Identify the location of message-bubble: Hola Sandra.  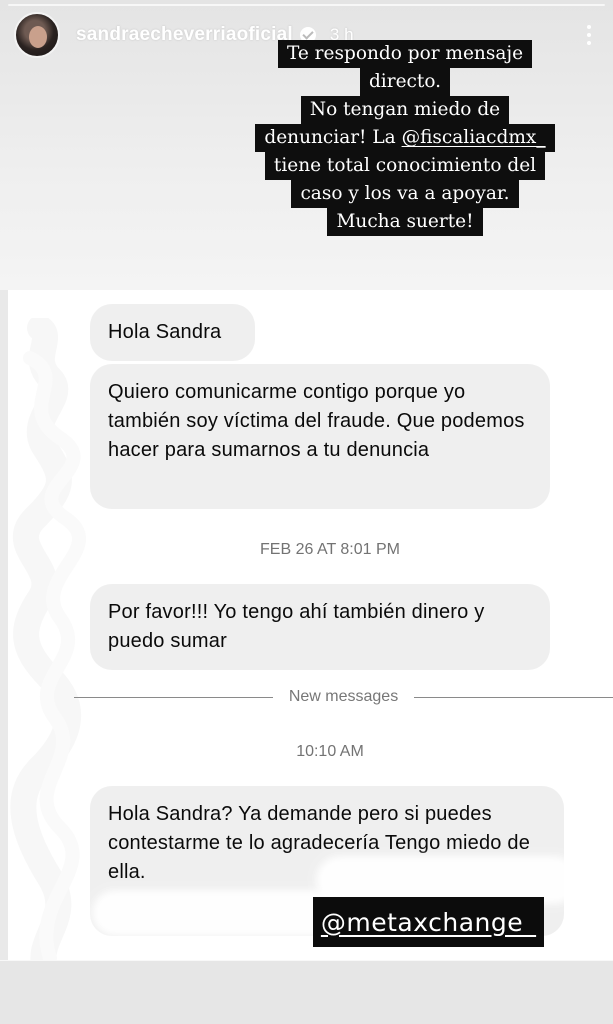
(172, 332).